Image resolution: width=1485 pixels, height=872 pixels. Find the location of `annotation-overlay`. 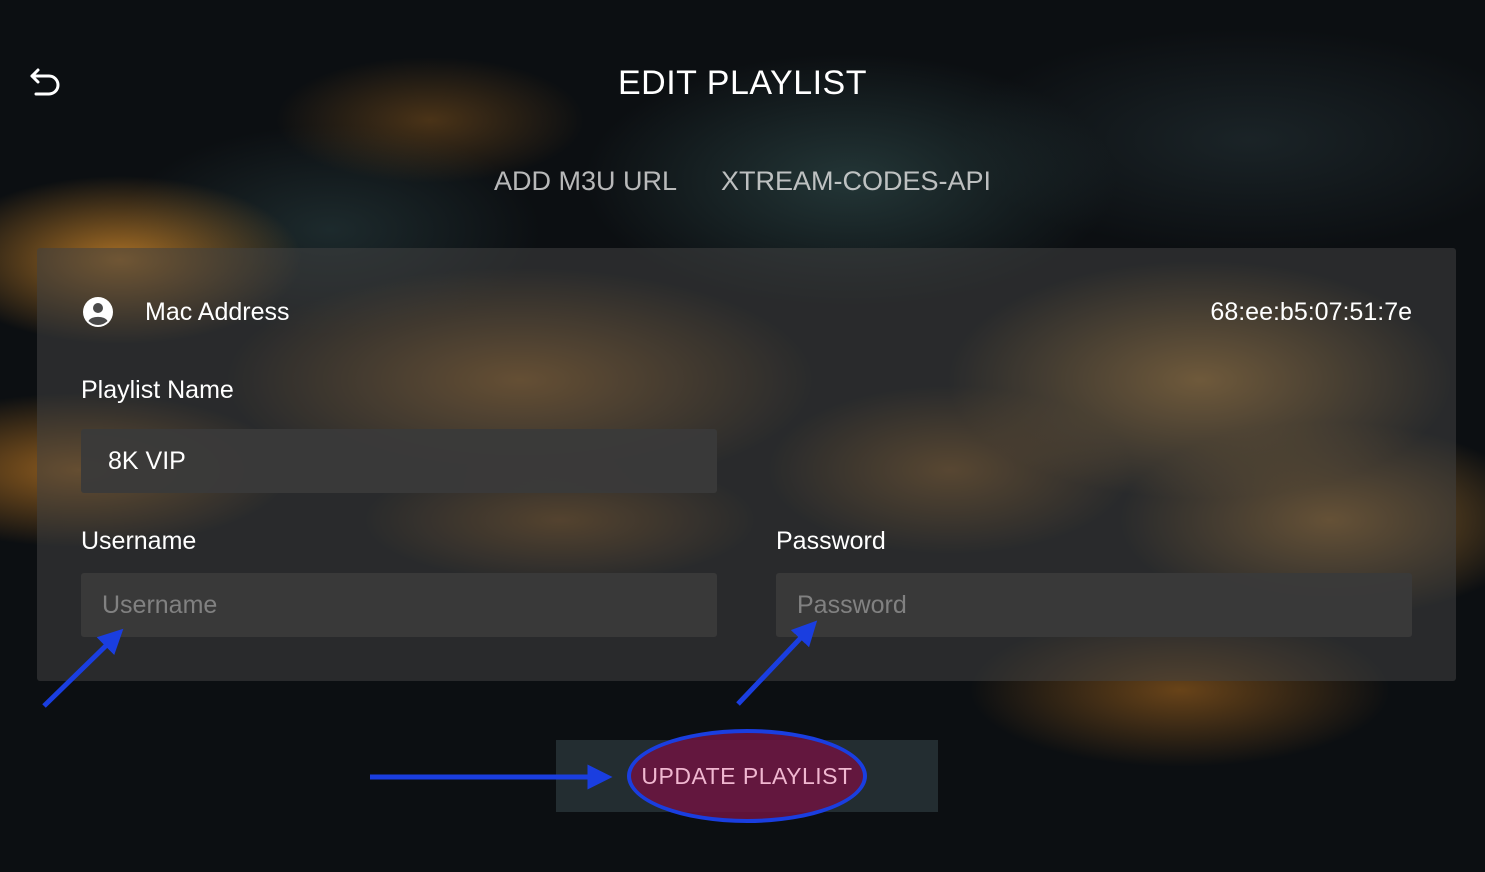

annotation-overlay is located at coordinates (430, 705).